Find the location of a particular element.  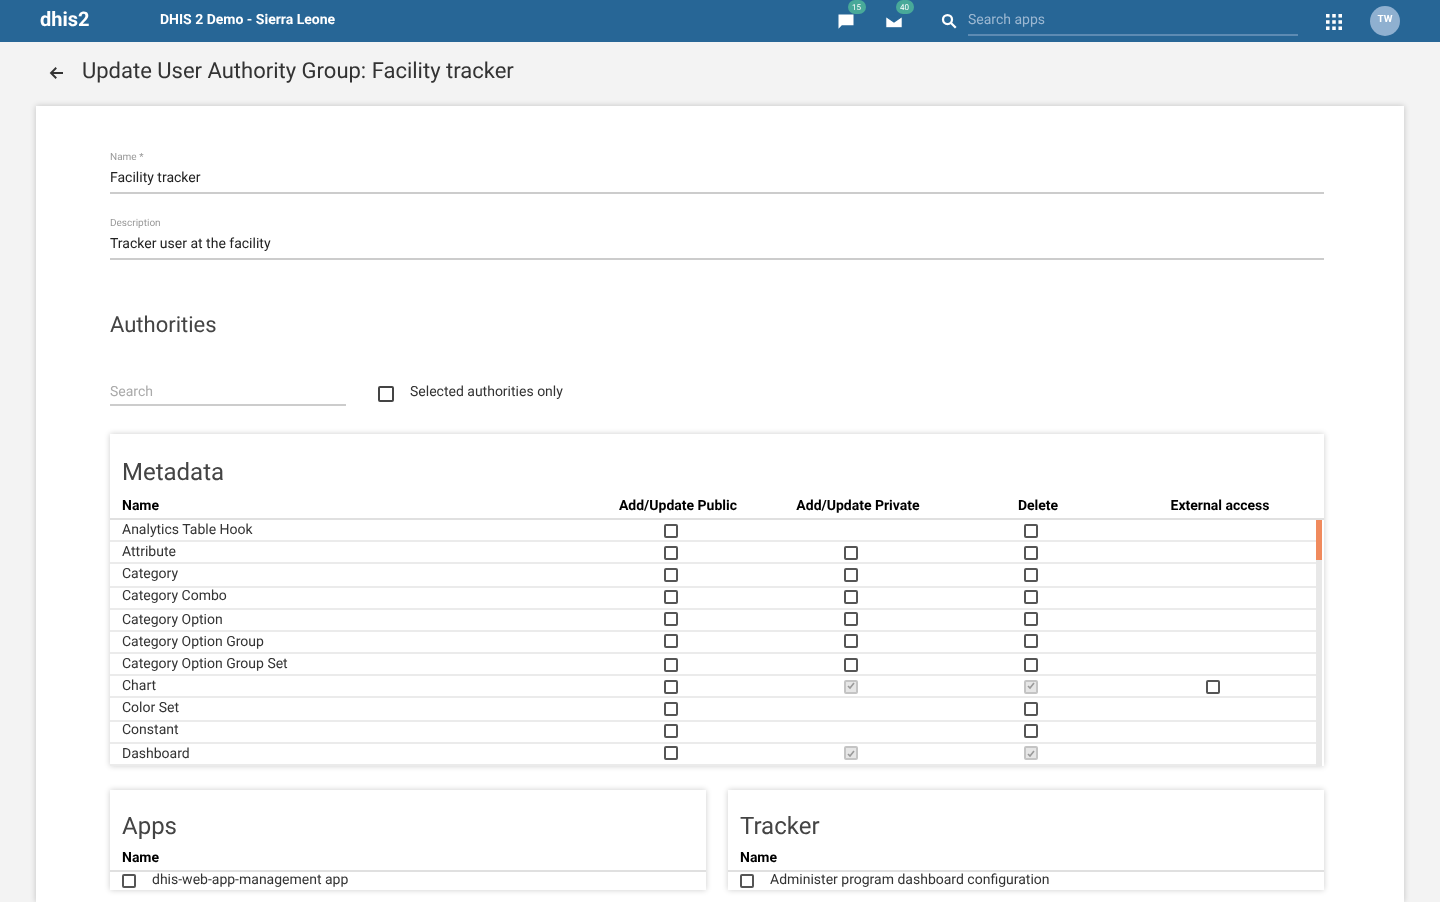

chat-icon is located at coordinates (846, 21).